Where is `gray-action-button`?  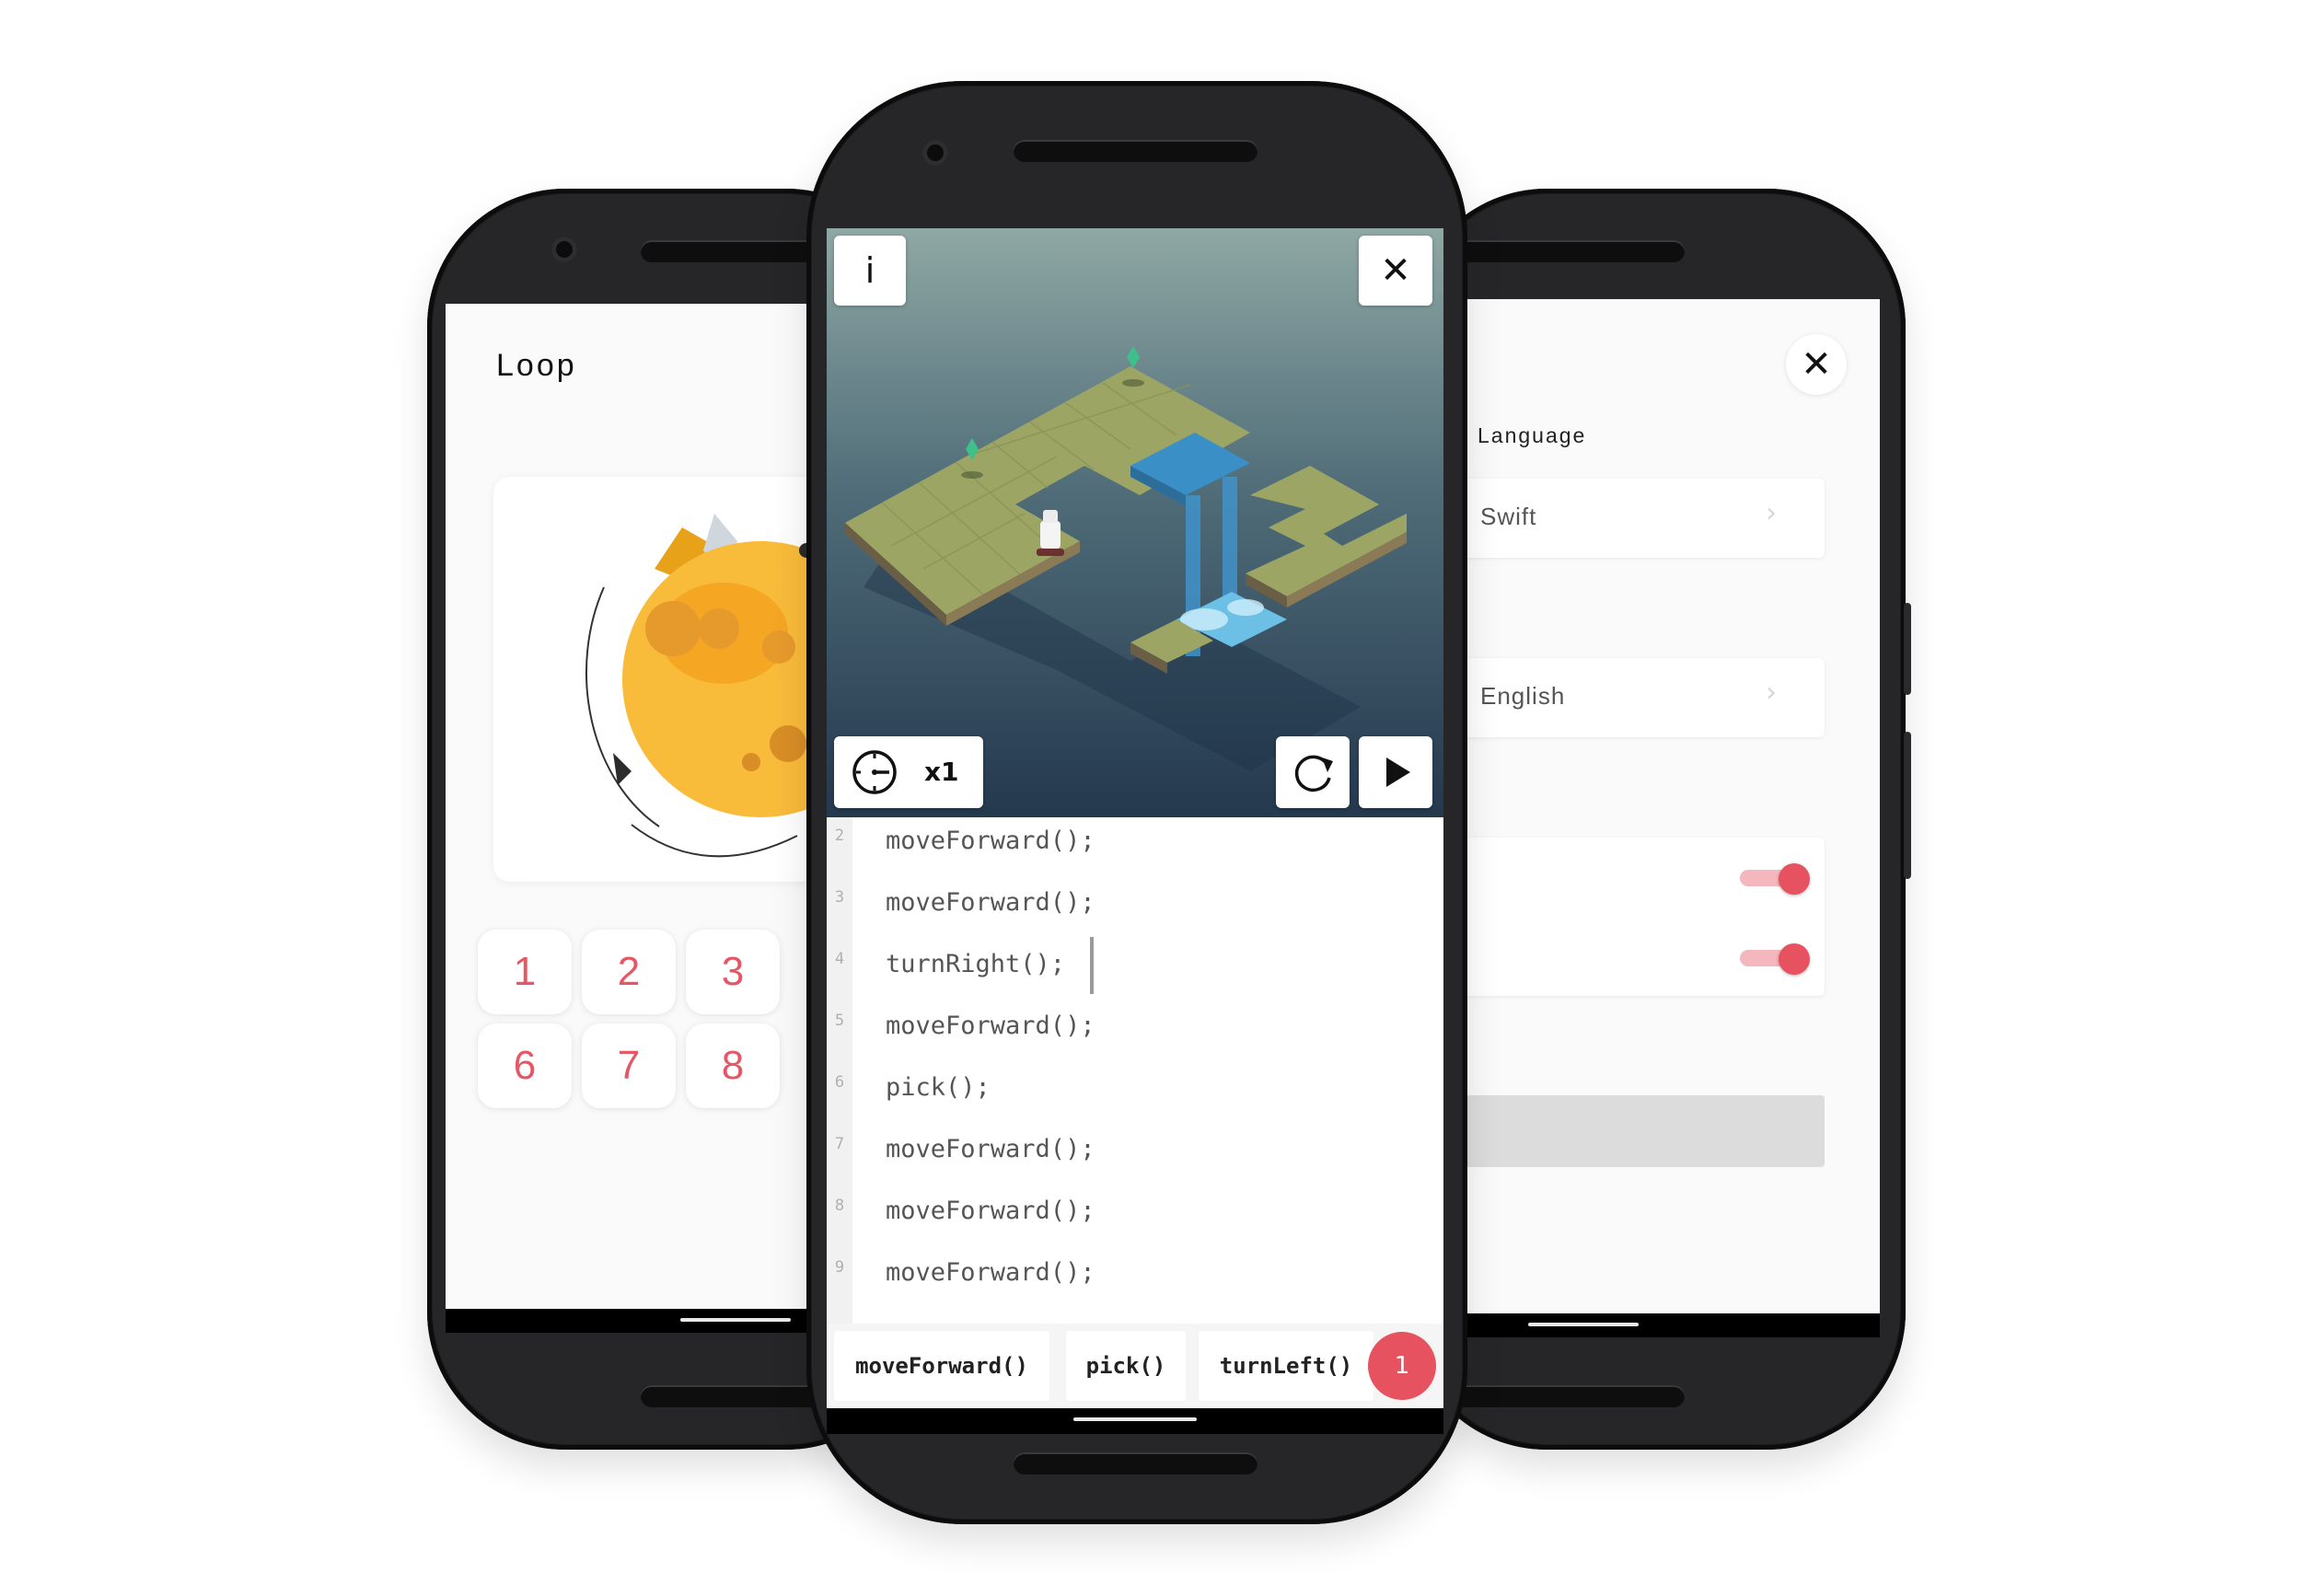
gray-action-button is located at coordinates (1616, 1131).